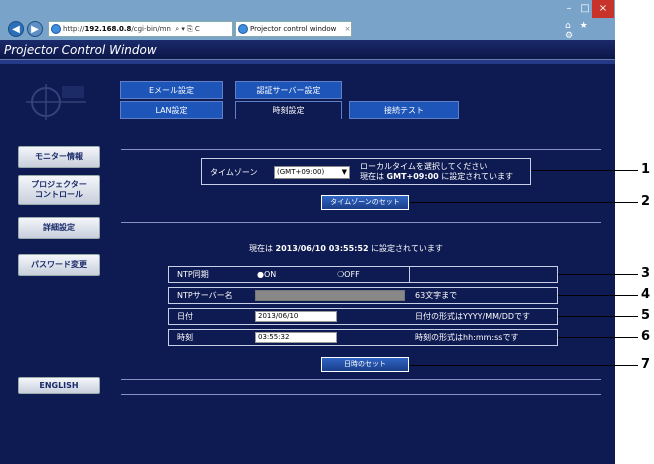 Image resolution: width=654 pixels, height=464 pixels. I want to click on url-prefix: http://, so click(74, 29).